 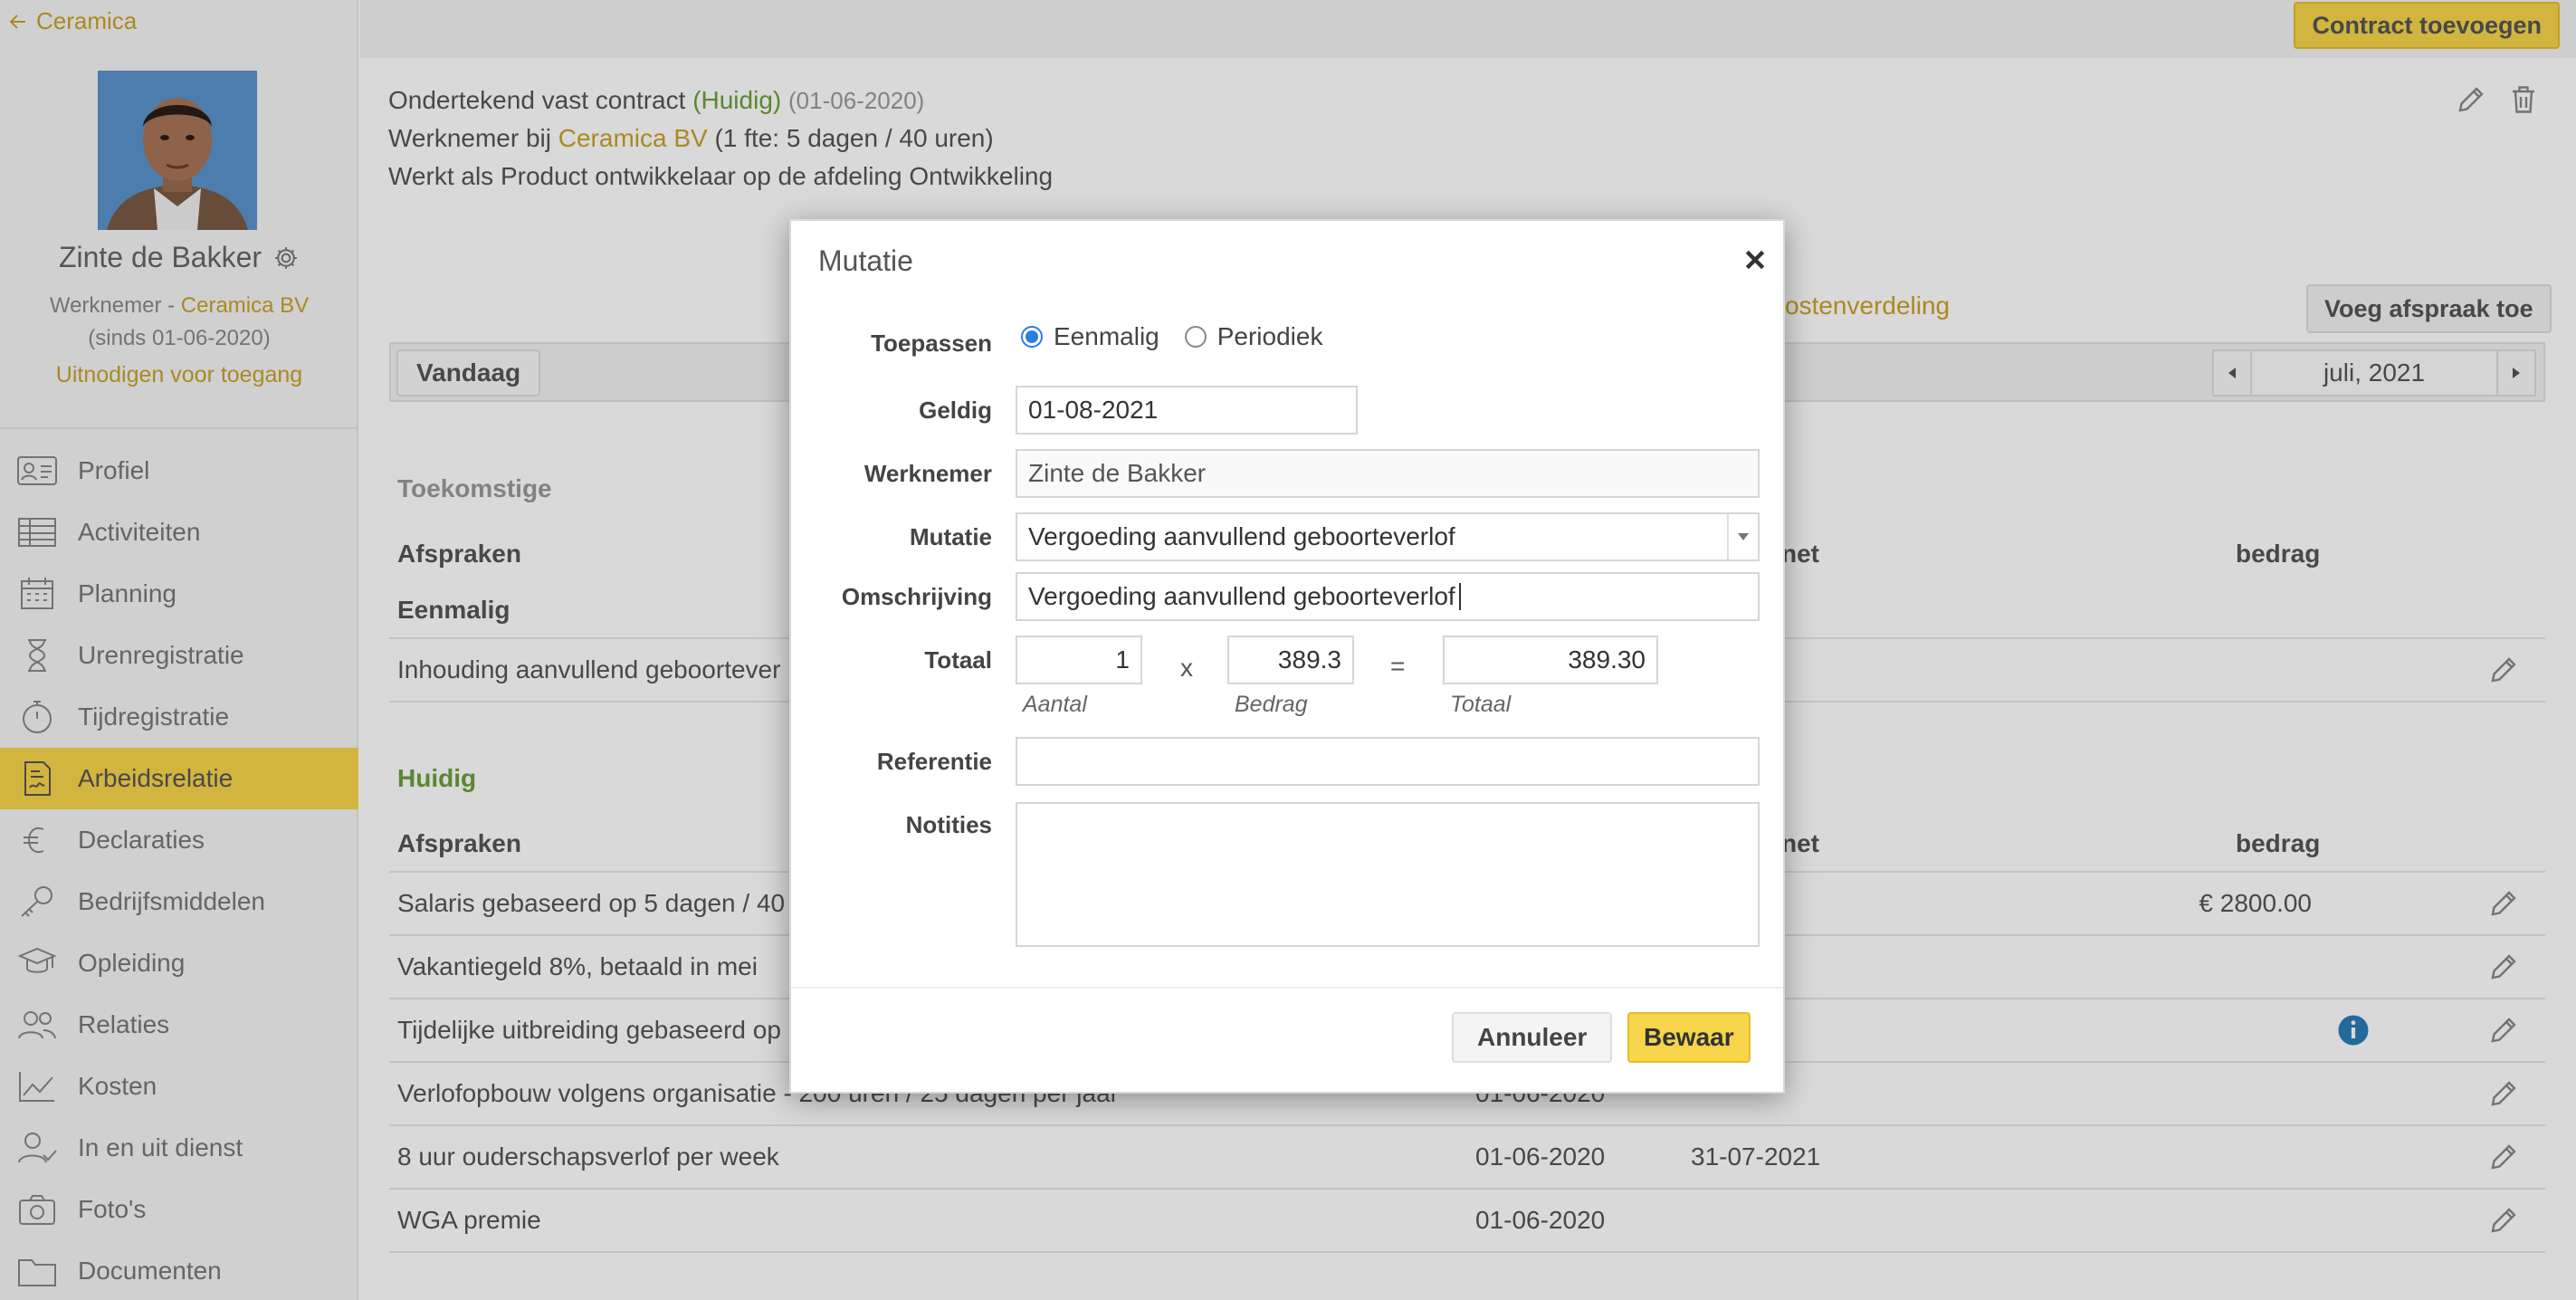 What do you see at coordinates (951, 536) in the screenshot?
I see `mutation-label: Mutatie` at bounding box center [951, 536].